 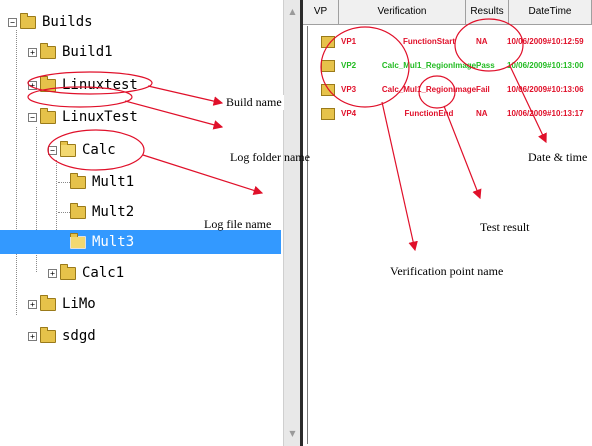 I want to click on table-row: VP4 FunctionEnd NA 10/06/2009#10:13:17, so click(x=447, y=114).